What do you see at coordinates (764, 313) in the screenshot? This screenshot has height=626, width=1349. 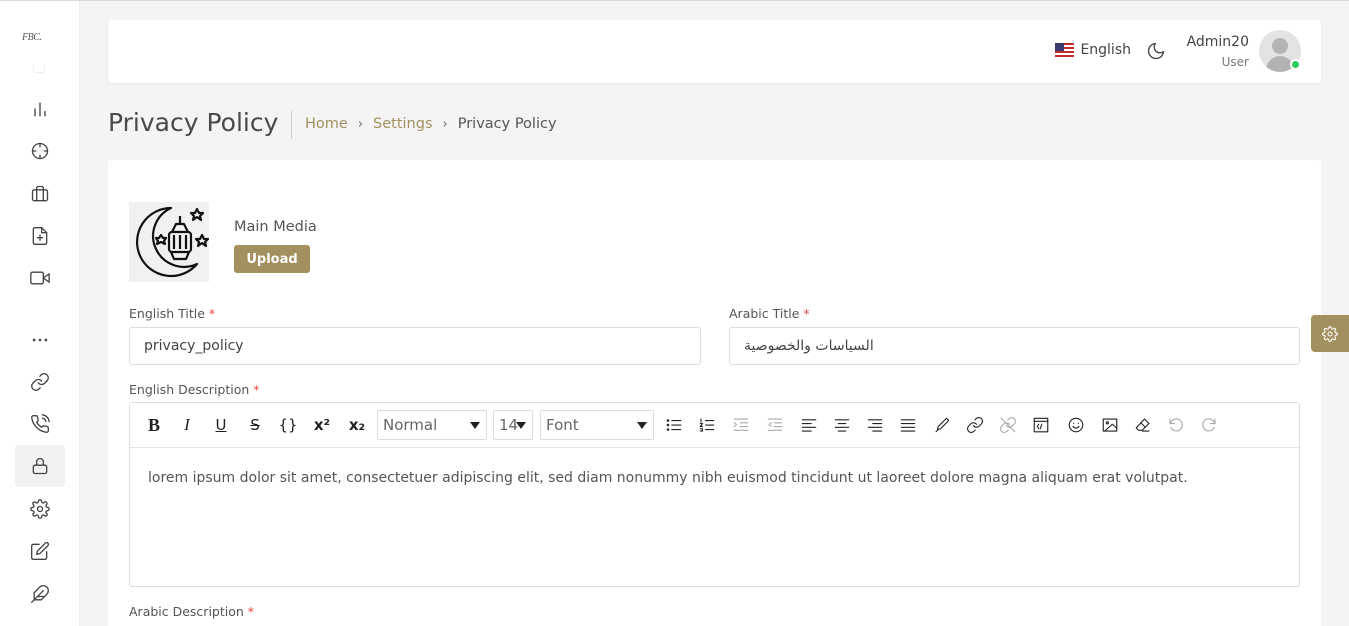 I see `arabic-title-label-text: Arabic Title` at bounding box center [764, 313].